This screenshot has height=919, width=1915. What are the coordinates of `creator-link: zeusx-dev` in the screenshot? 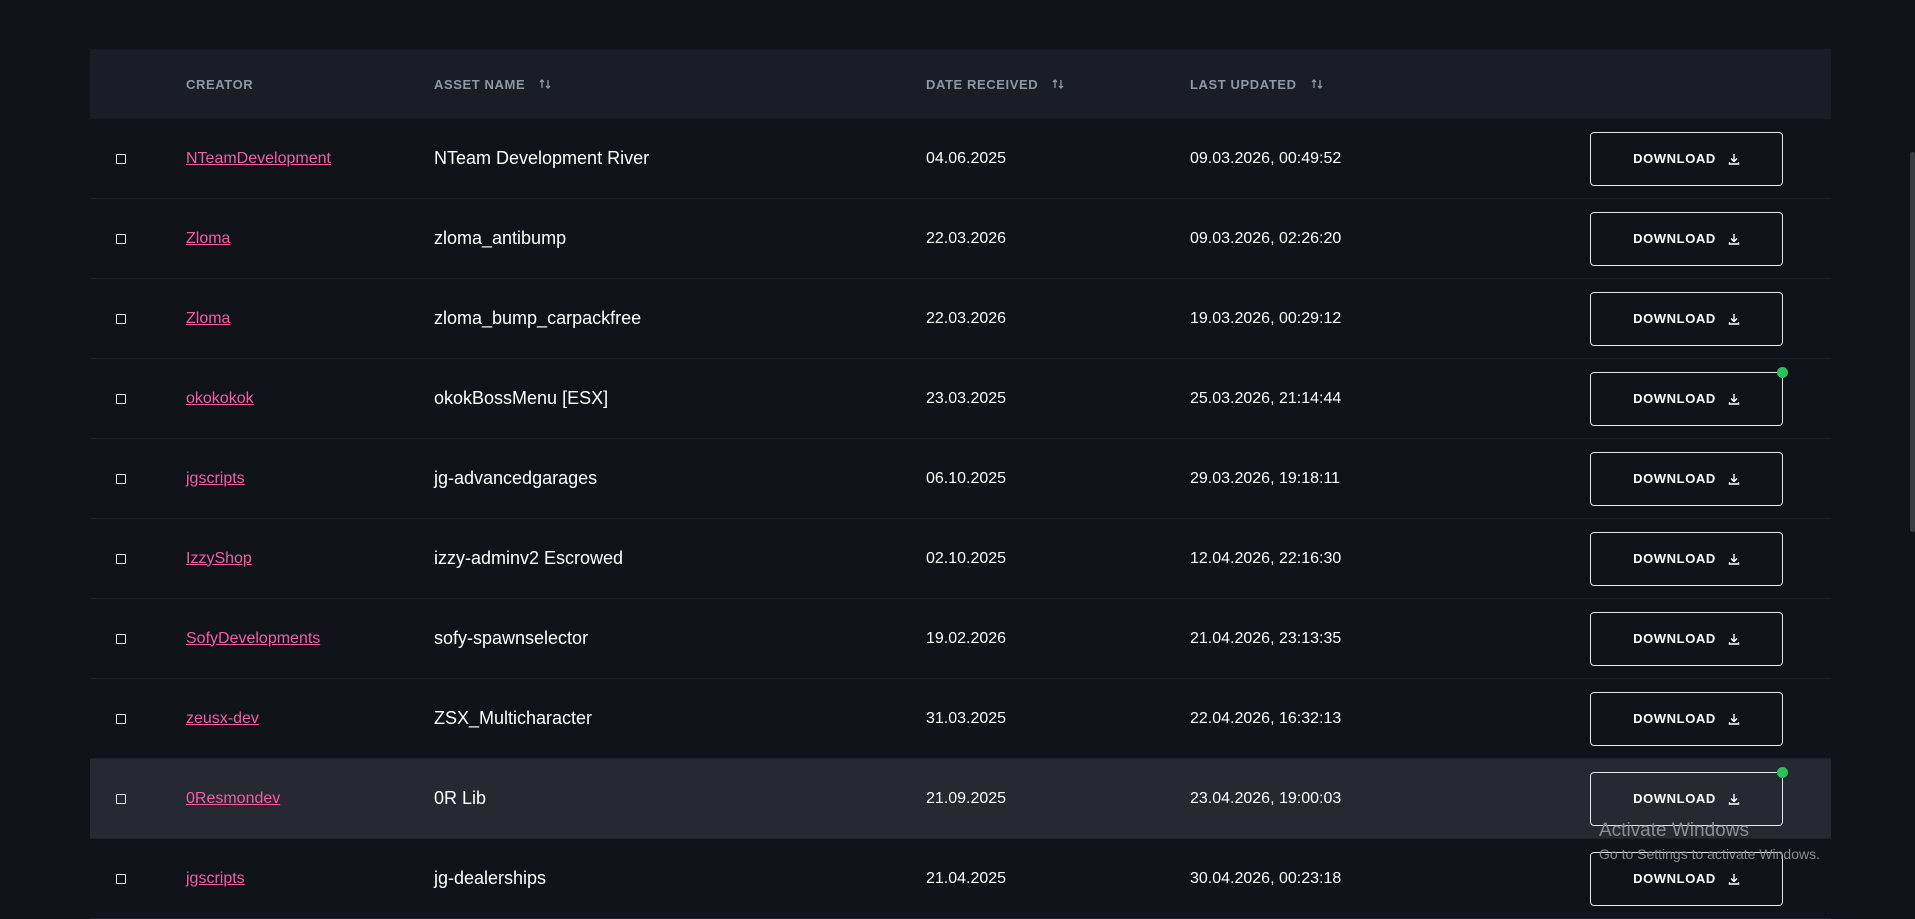 It's located at (222, 719).